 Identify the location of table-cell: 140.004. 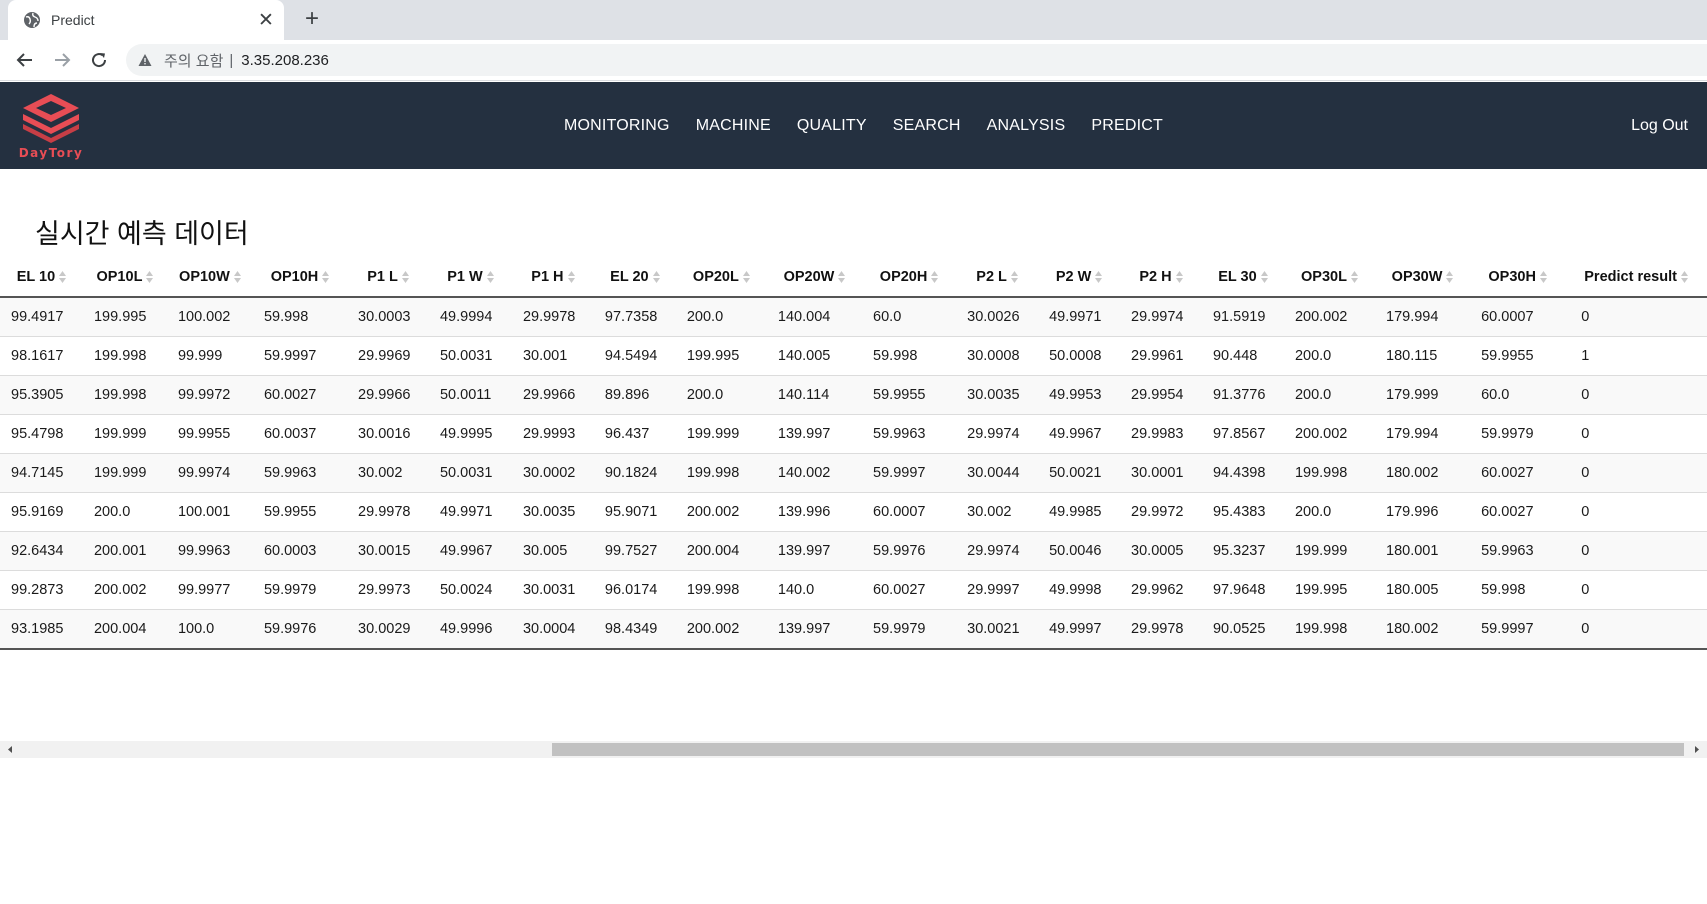
(814, 317).